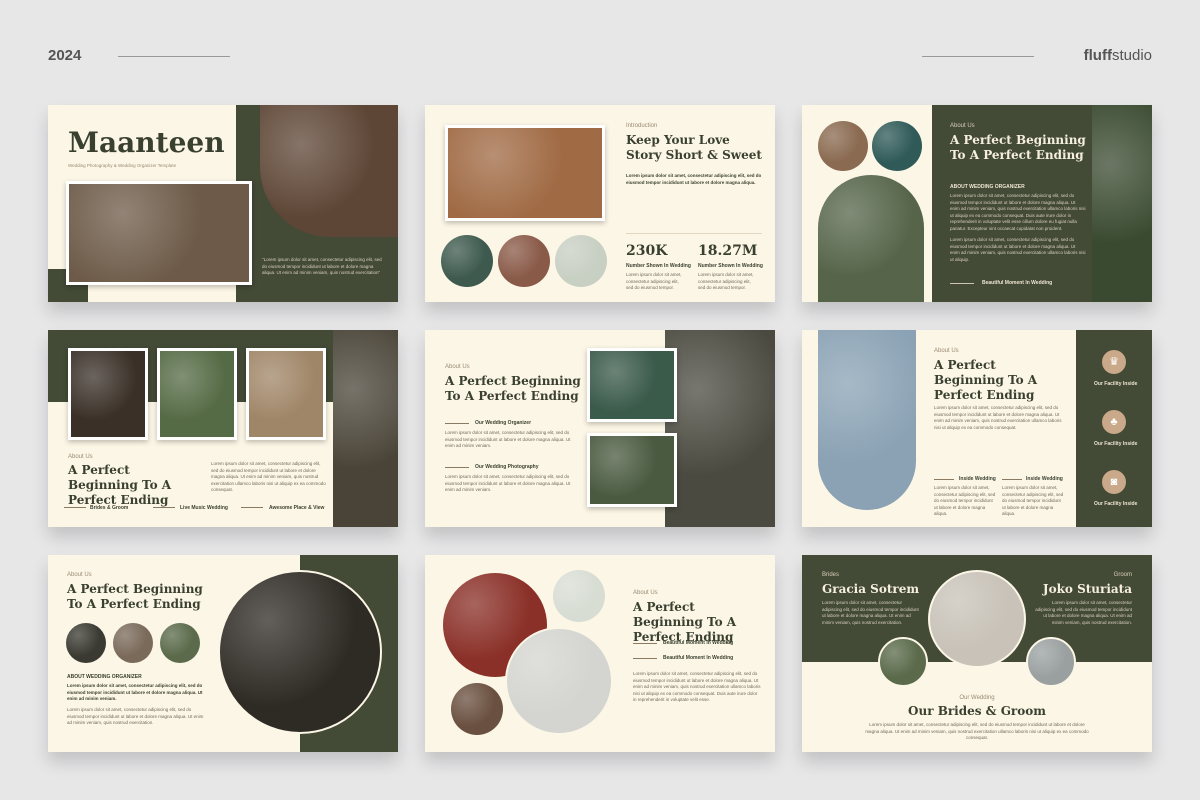 This screenshot has height=800, width=1200. Describe the element at coordinates (1087, 589) in the screenshot. I see `groom-name: Joko Sturiata` at that location.